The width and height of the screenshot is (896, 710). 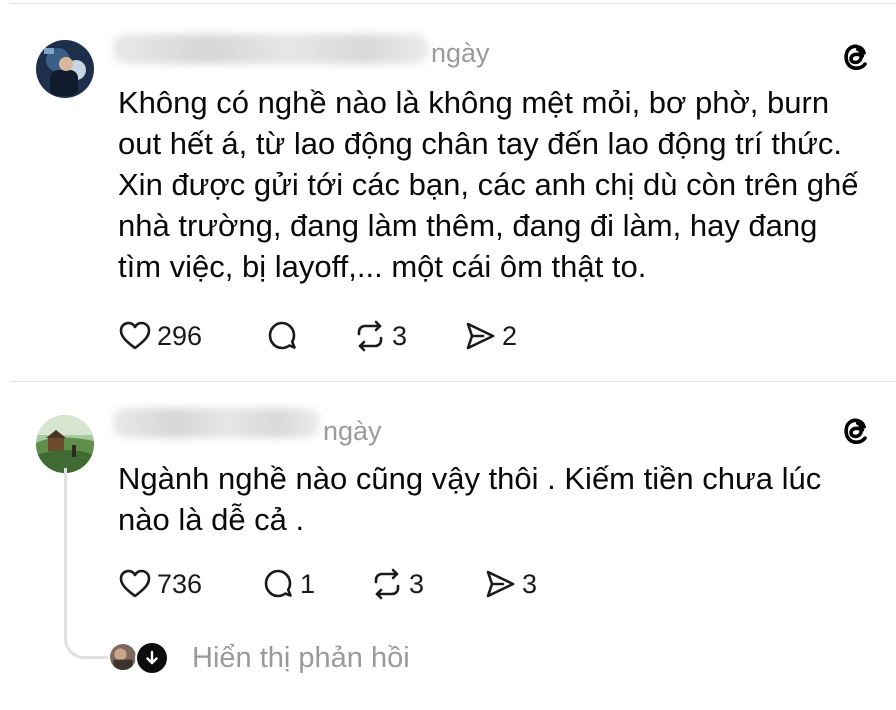 I want to click on post-2-actions: 736 1 3 3, so click(x=368, y=584).